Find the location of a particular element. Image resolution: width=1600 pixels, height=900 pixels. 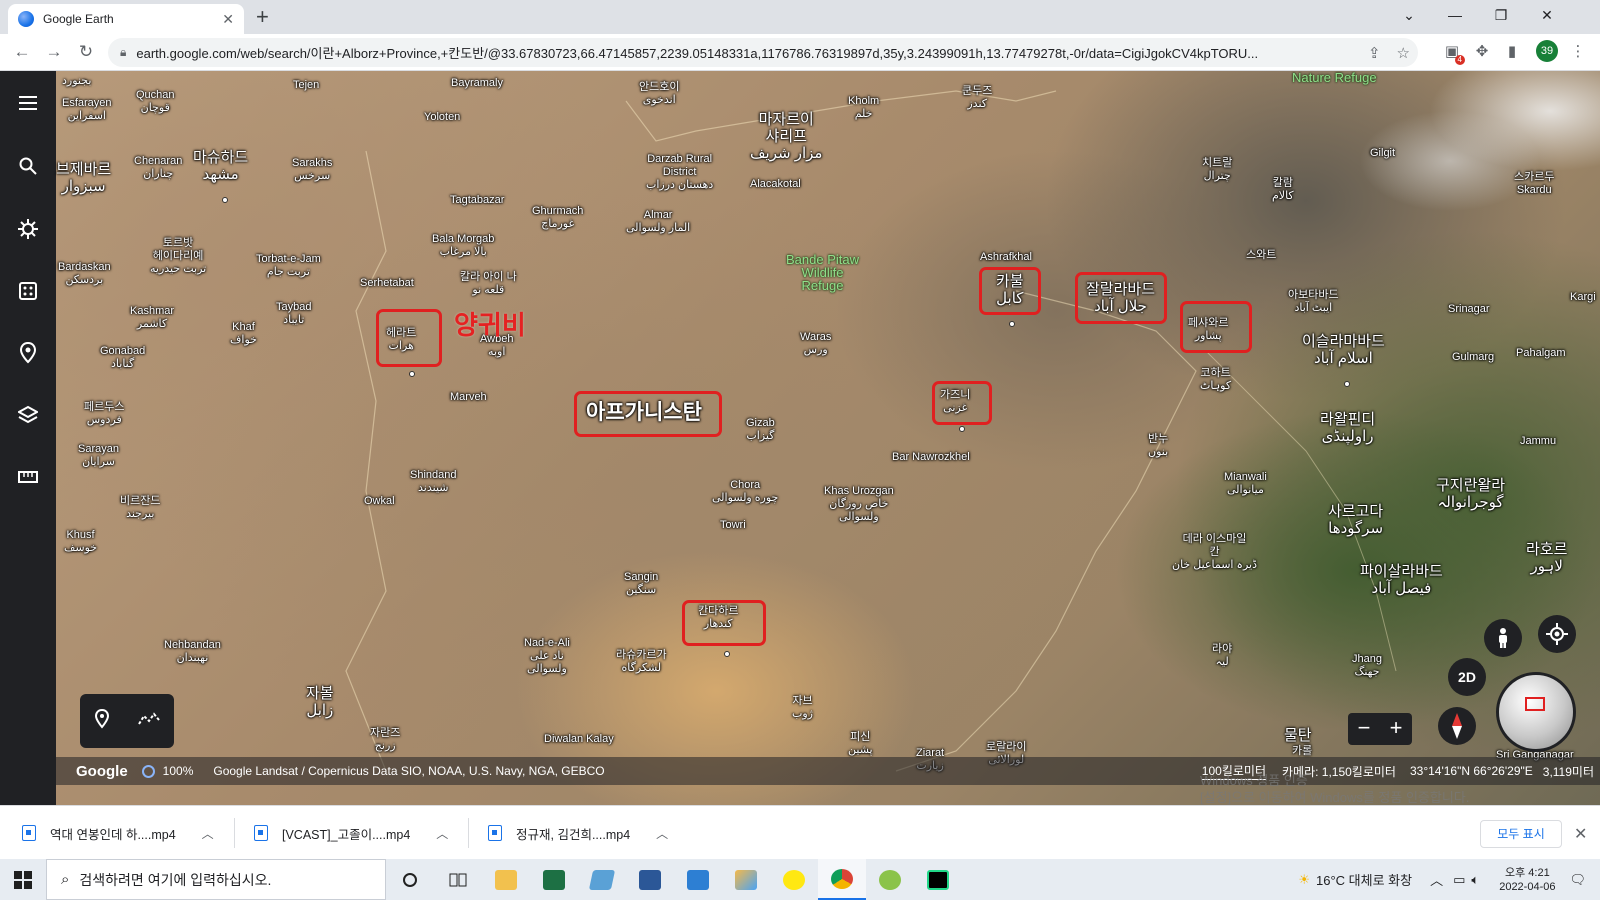

notifications-icon: 🗨︎ is located at coordinates (1577, 880).